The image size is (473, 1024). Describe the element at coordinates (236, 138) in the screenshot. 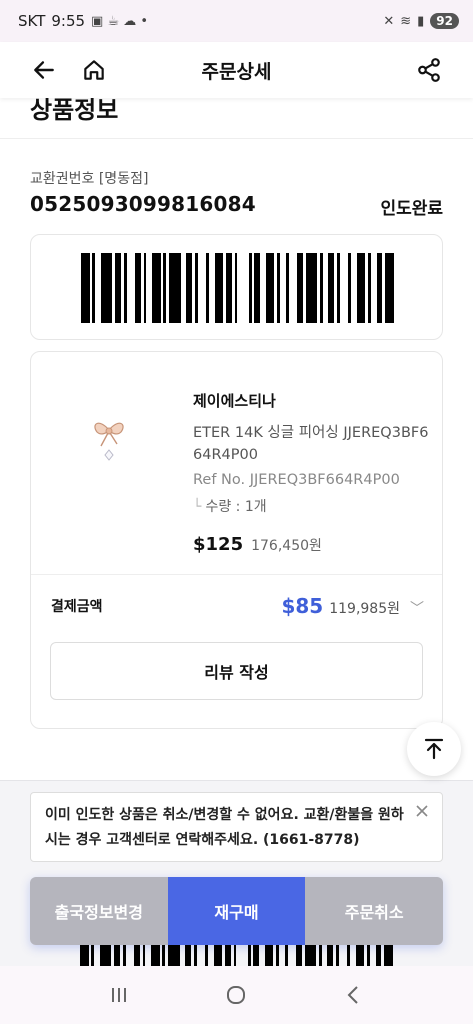

I see `section-divider` at that location.